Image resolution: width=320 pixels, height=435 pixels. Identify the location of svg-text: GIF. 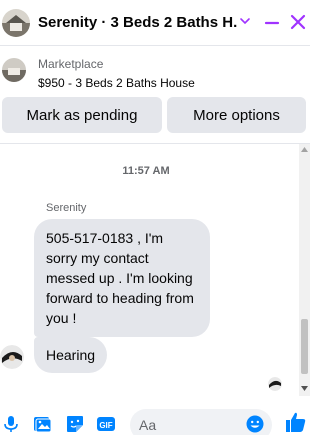
(105, 425).